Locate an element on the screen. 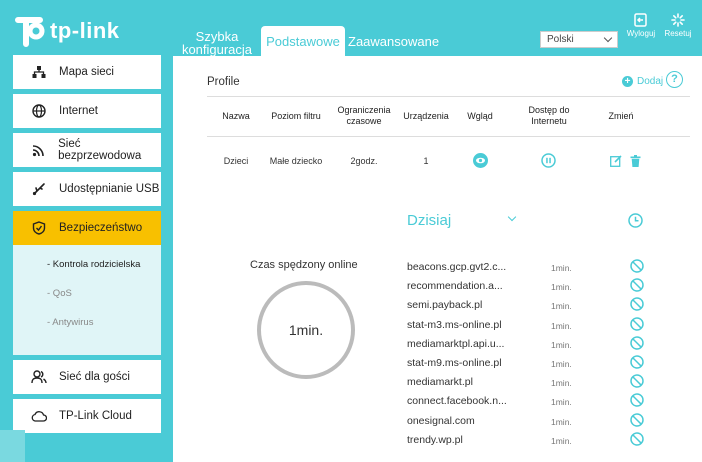 The width and height of the screenshot is (702, 462). eye-icon is located at coordinates (480, 163).